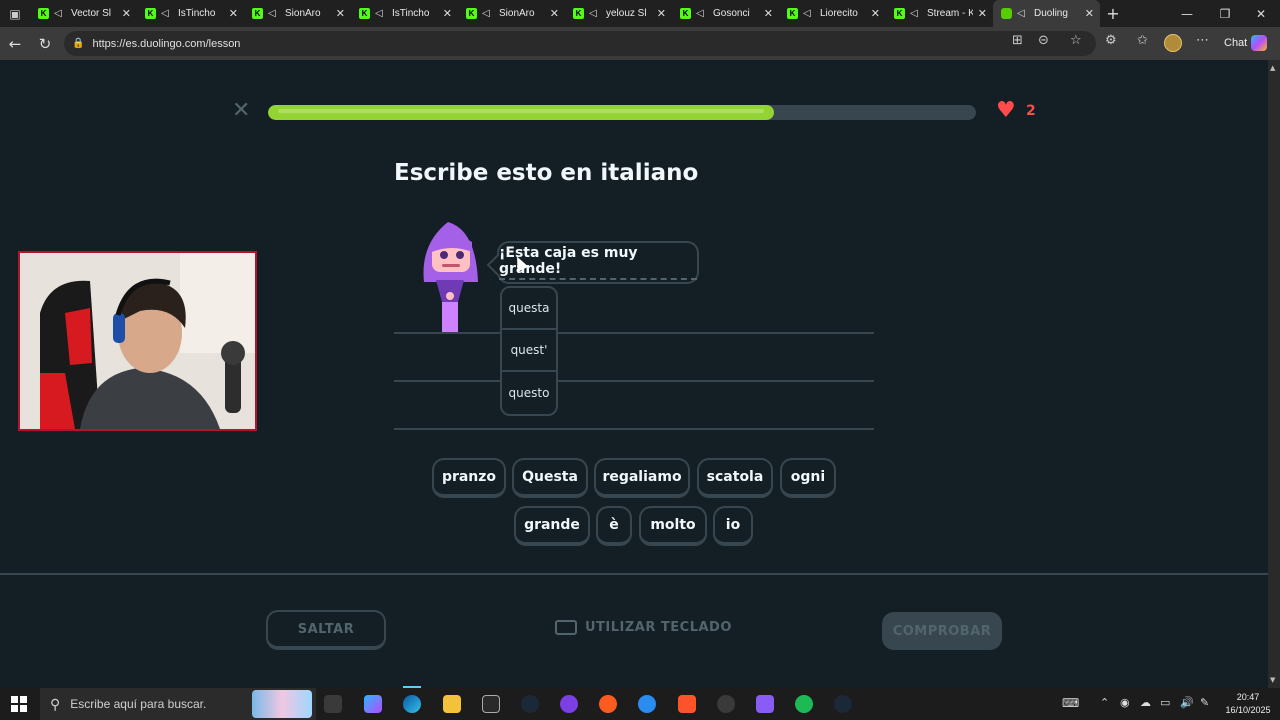 This screenshot has height=720, width=1280. What do you see at coordinates (614, 526) in the screenshot?
I see `word-chip: è` at bounding box center [614, 526].